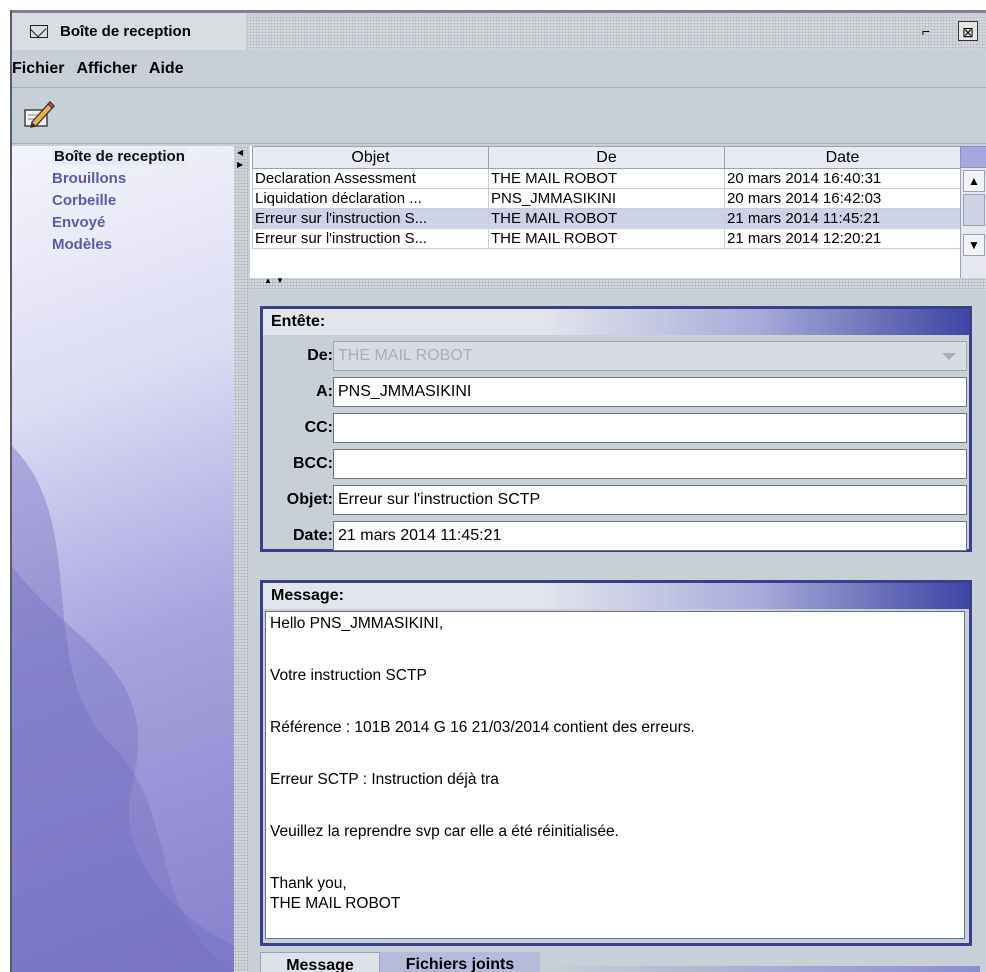 This screenshot has height=972, width=986. Describe the element at coordinates (84, 200) in the screenshot. I see `folder-label: Corbeille` at that location.